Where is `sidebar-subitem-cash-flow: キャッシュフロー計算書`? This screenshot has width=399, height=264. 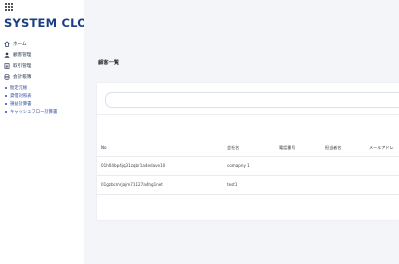
sidebar-subitem-cash-flow: キャッシュフロー計算書 is located at coordinates (31, 111).